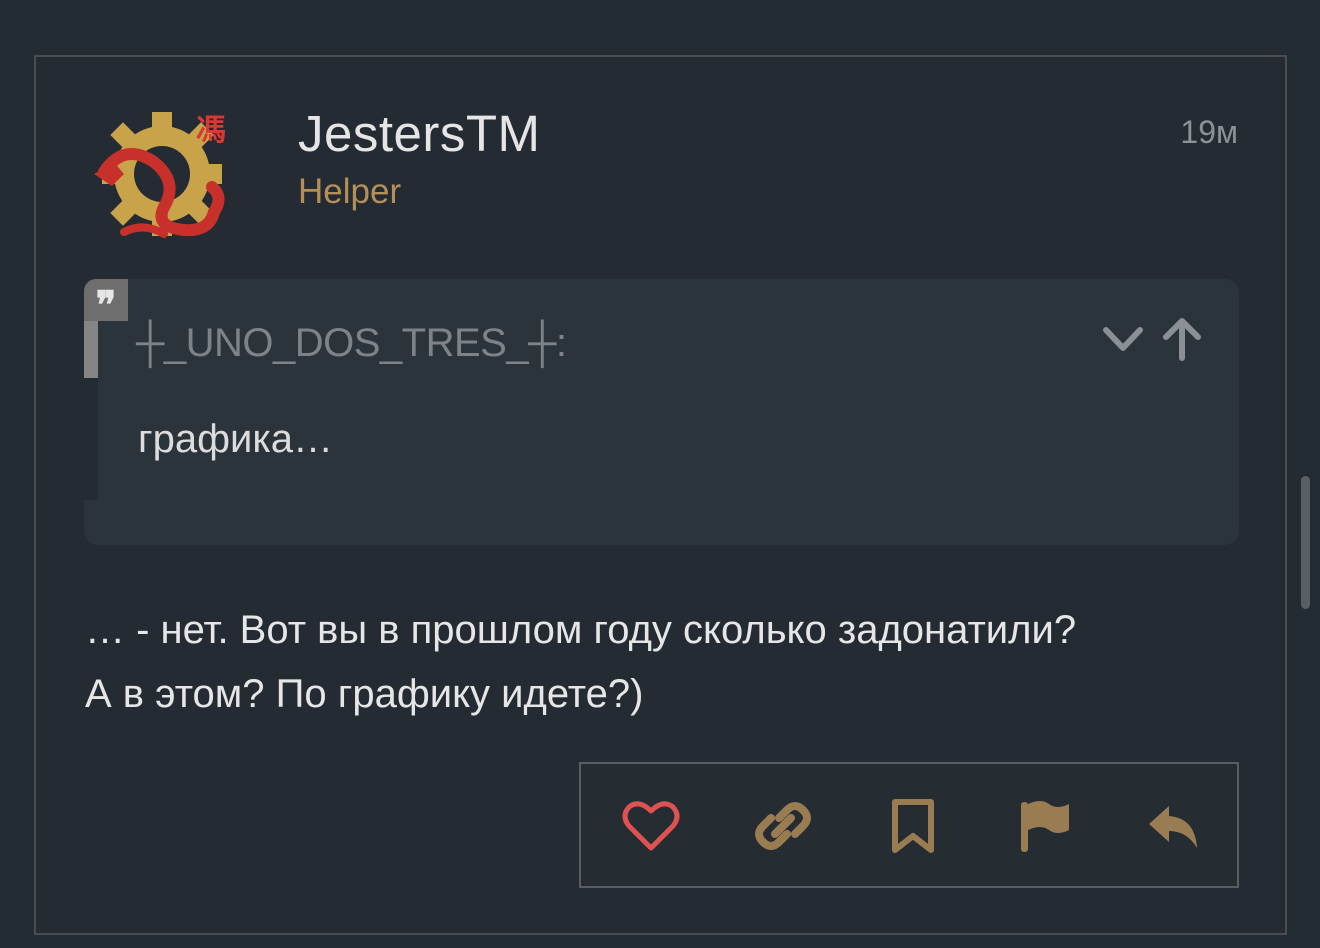 Image resolution: width=1320 pixels, height=948 pixels. What do you see at coordinates (1123, 339) in the screenshot?
I see `chevron-down-icon` at bounding box center [1123, 339].